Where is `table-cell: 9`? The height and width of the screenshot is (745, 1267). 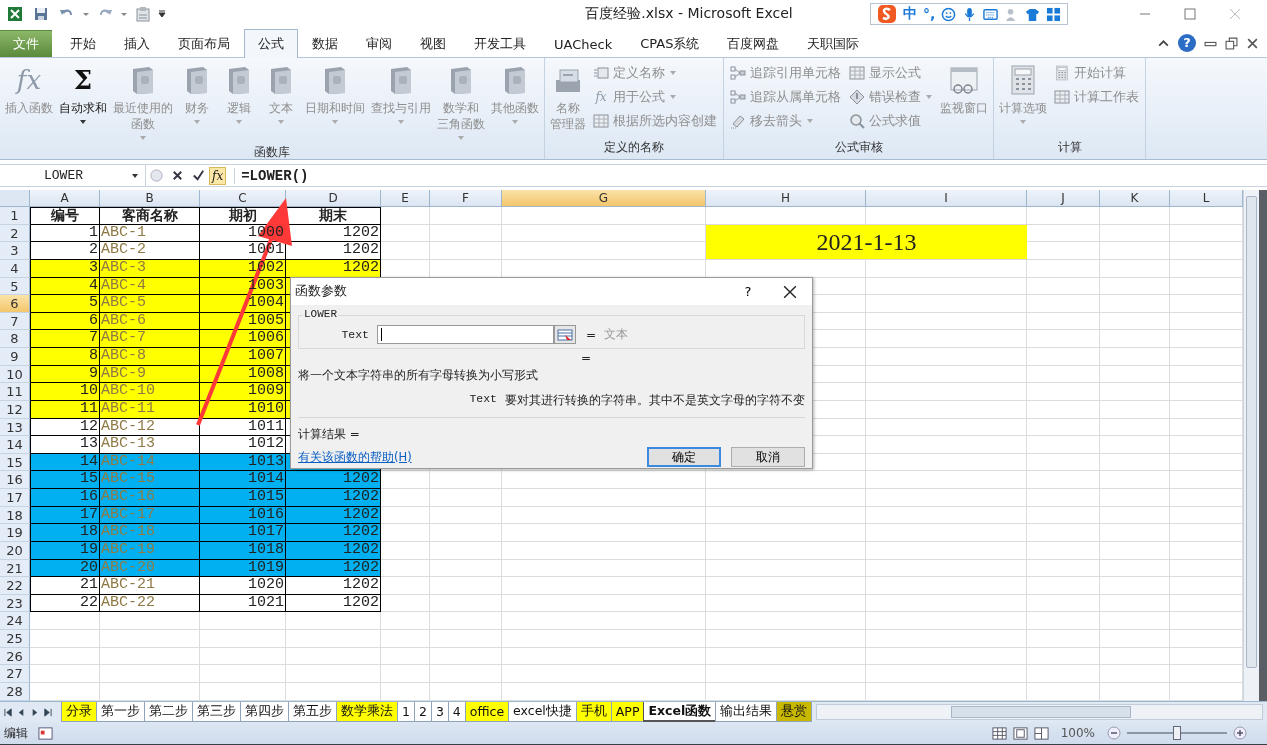 table-cell: 9 is located at coordinates (93, 373).